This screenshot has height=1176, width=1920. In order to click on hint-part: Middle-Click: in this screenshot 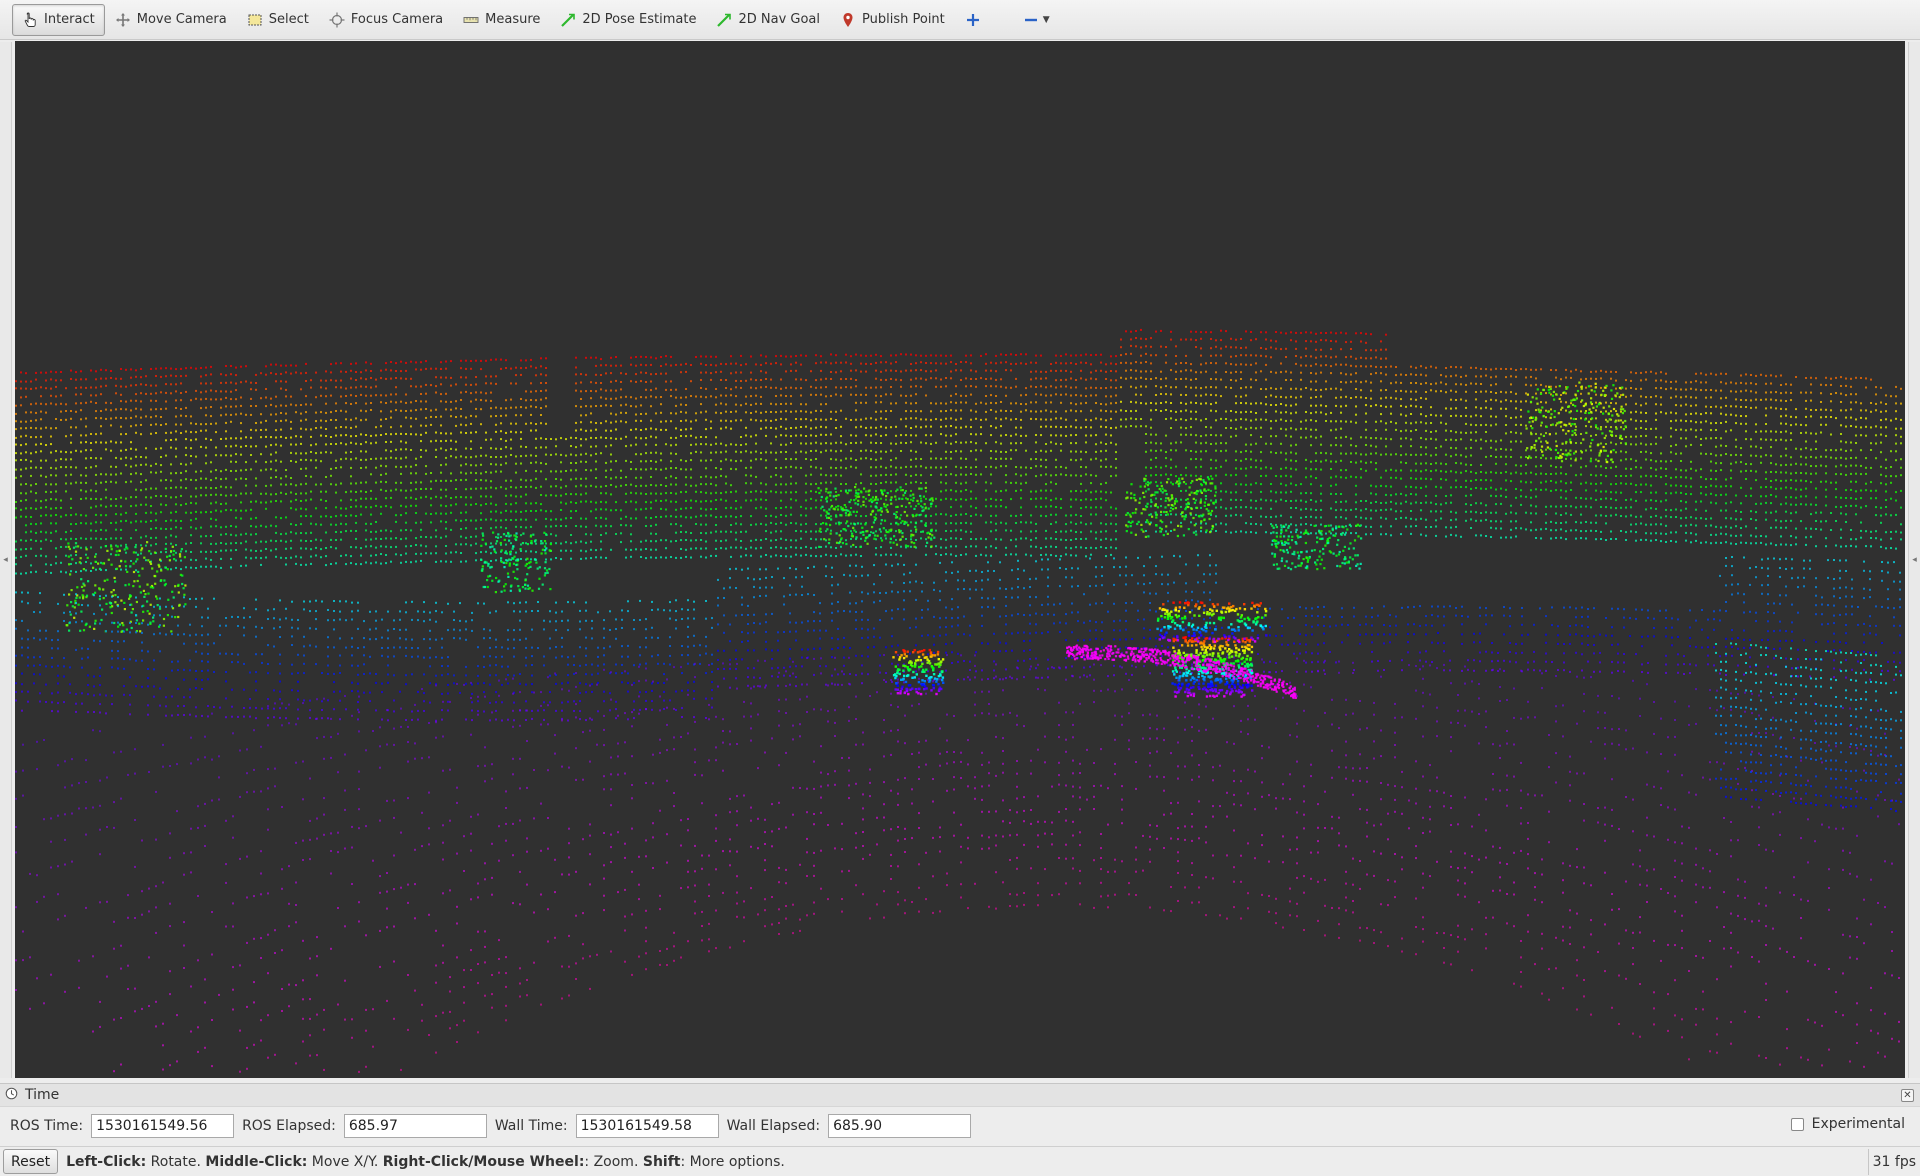, I will do `click(256, 1161)`.